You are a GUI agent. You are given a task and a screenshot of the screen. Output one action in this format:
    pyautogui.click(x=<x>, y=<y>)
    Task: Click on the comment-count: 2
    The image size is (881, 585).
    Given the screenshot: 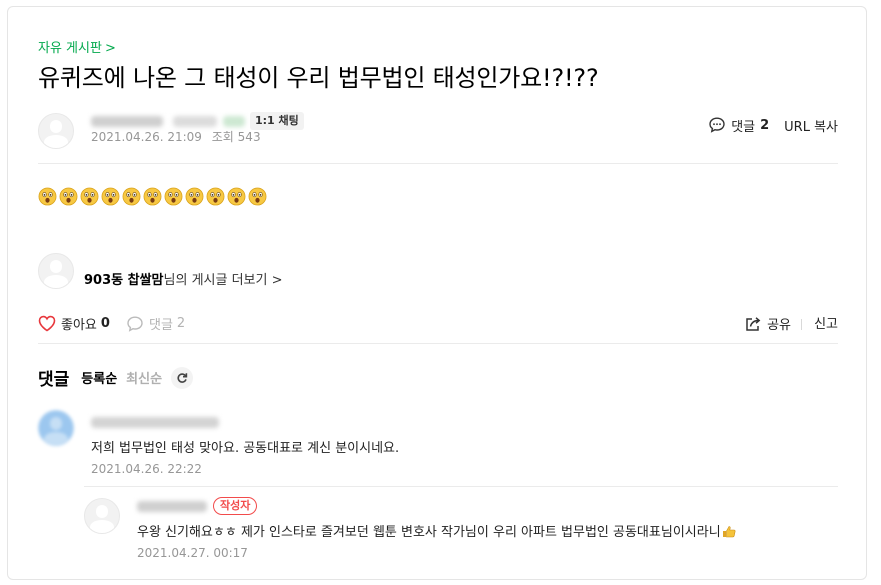 What is the action you would take?
    pyautogui.click(x=765, y=125)
    